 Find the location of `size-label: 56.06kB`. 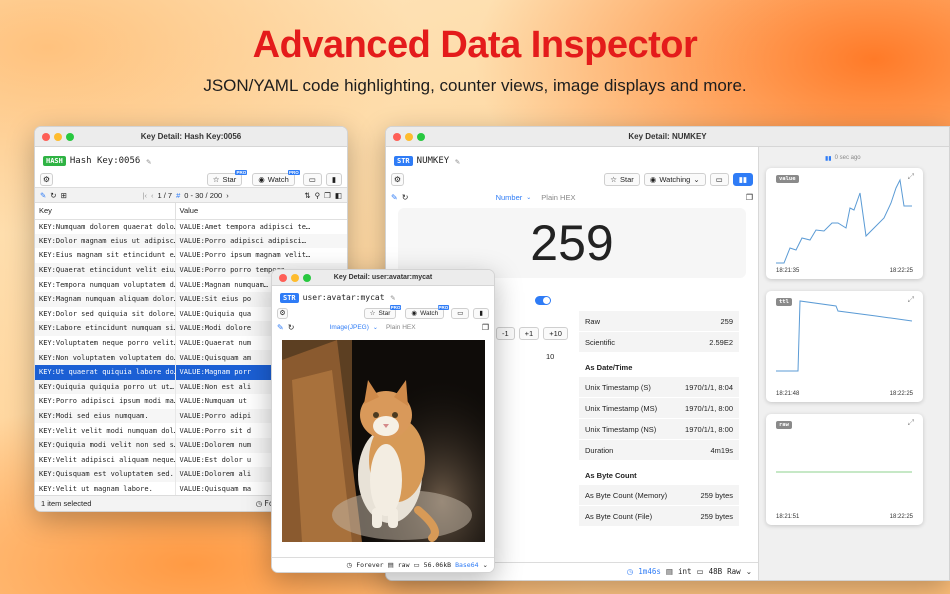

size-label: 56.06kB is located at coordinates (437, 565).